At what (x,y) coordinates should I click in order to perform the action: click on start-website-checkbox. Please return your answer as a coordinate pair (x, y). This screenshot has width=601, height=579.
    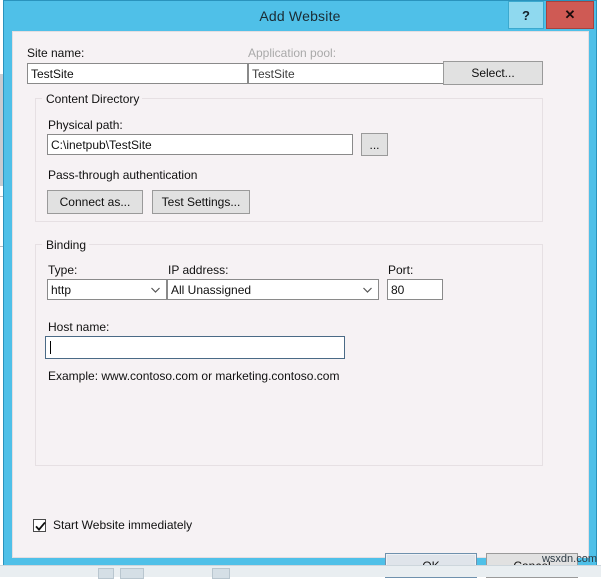
    Looking at the image, I should click on (39, 525).